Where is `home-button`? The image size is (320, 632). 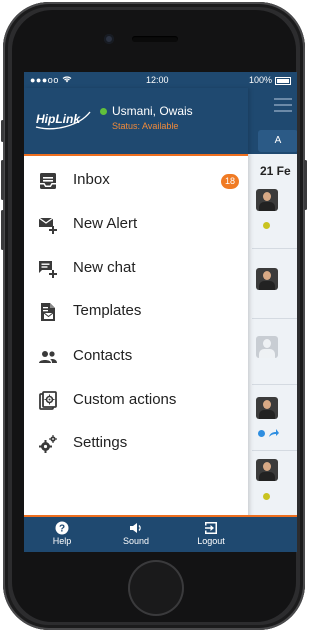 home-button is located at coordinates (156, 588).